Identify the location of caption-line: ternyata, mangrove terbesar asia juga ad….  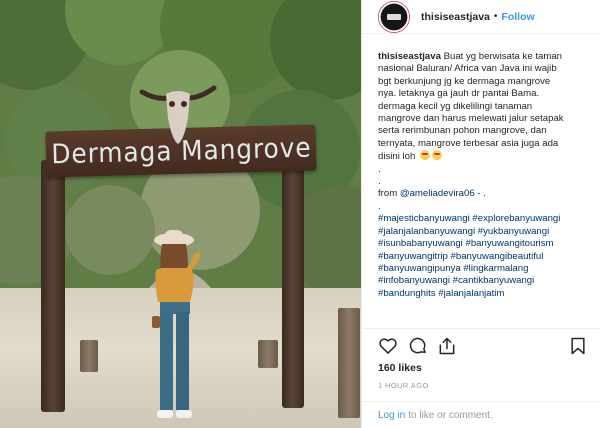
(468, 143).